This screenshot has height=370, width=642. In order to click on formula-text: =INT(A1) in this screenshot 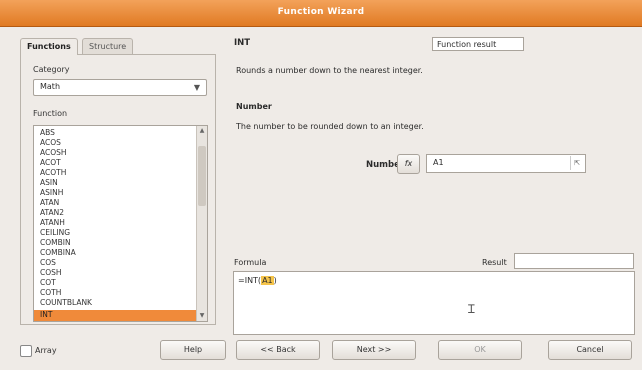, I will do `click(257, 280)`.